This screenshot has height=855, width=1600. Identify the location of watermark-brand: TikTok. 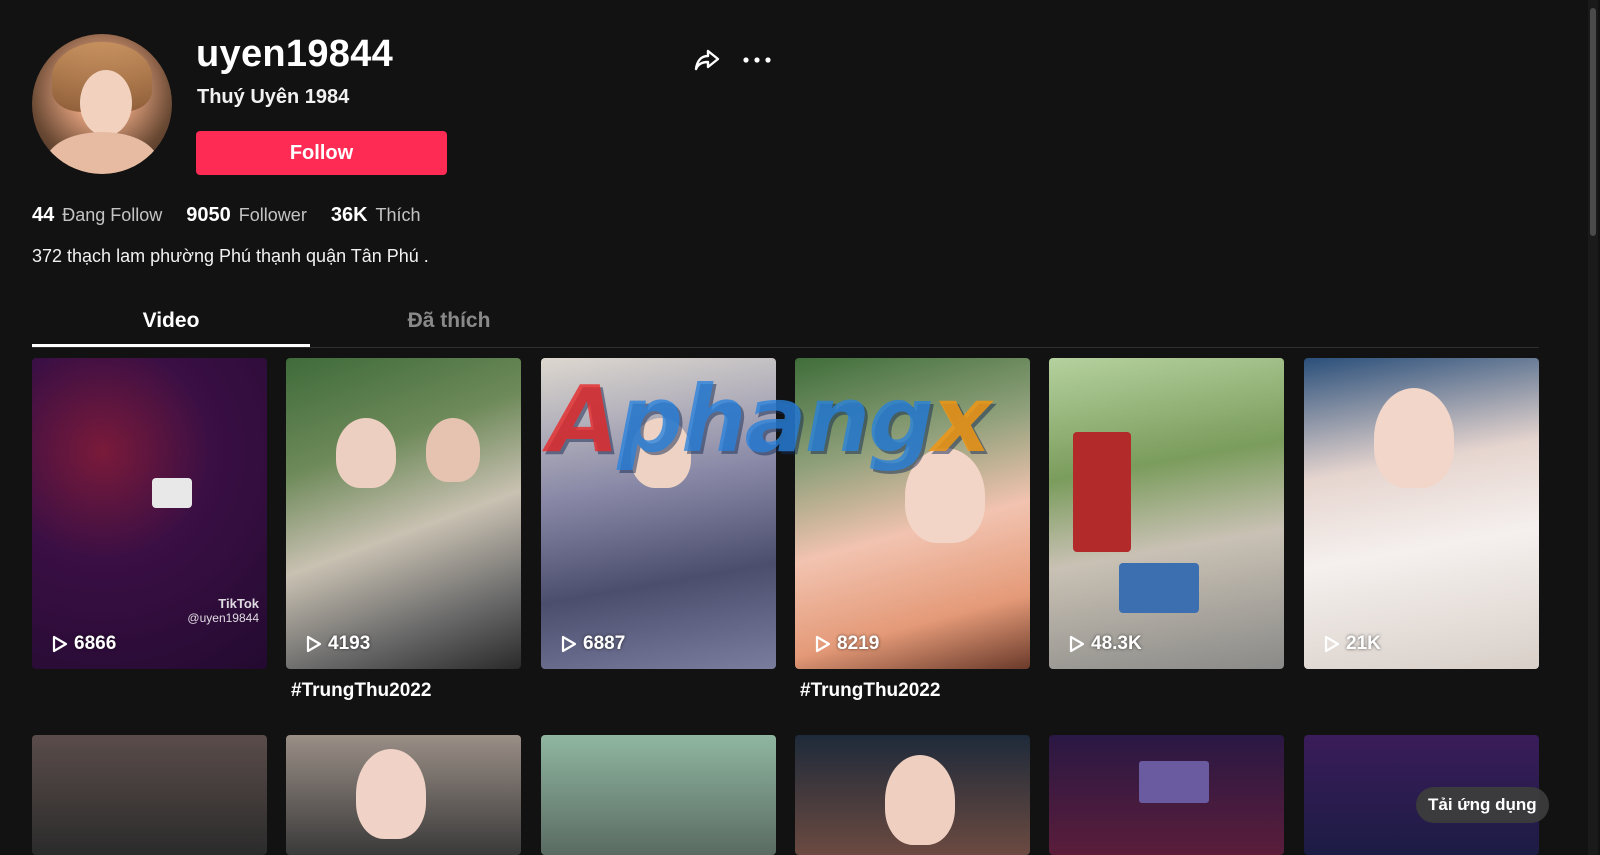
(238, 603).